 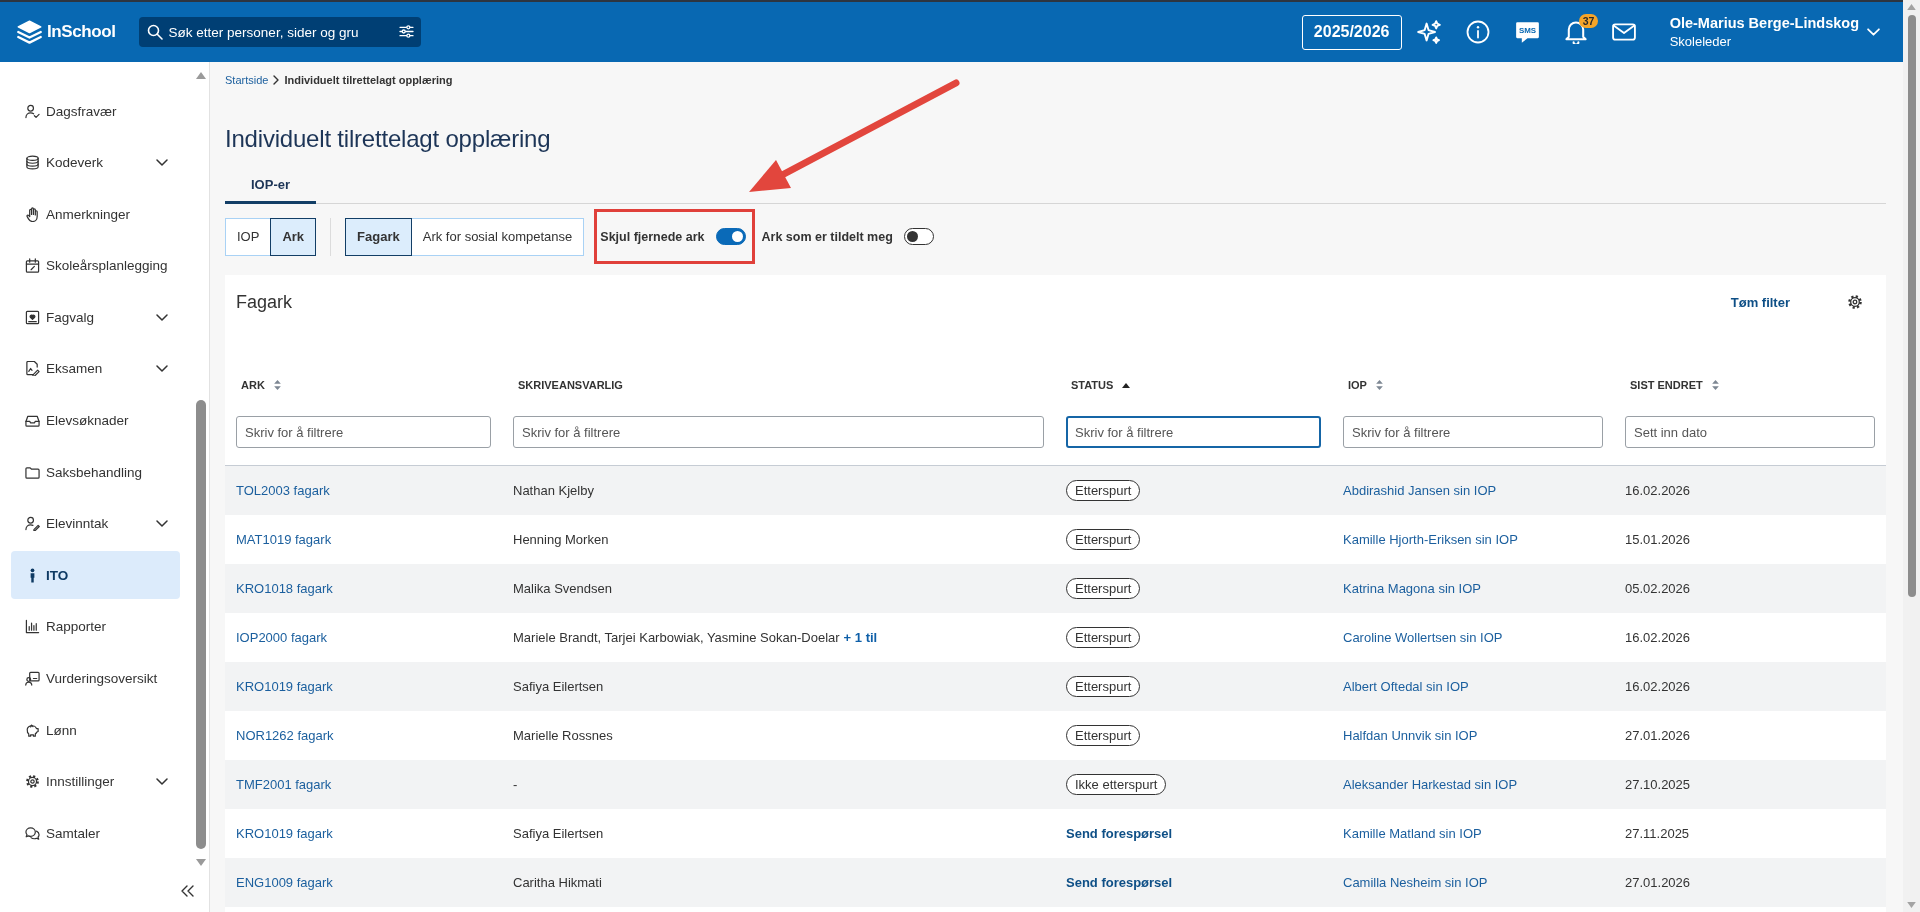 What do you see at coordinates (270, 185) in the screenshot?
I see `tab: IOP-er` at bounding box center [270, 185].